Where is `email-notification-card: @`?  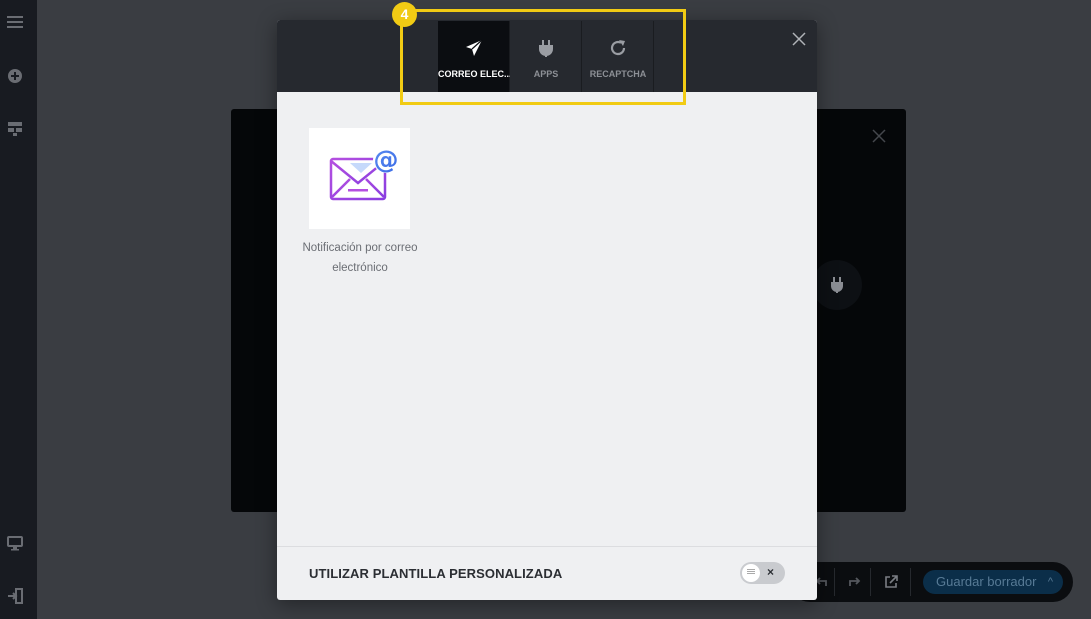 email-notification-card: @ is located at coordinates (359, 178).